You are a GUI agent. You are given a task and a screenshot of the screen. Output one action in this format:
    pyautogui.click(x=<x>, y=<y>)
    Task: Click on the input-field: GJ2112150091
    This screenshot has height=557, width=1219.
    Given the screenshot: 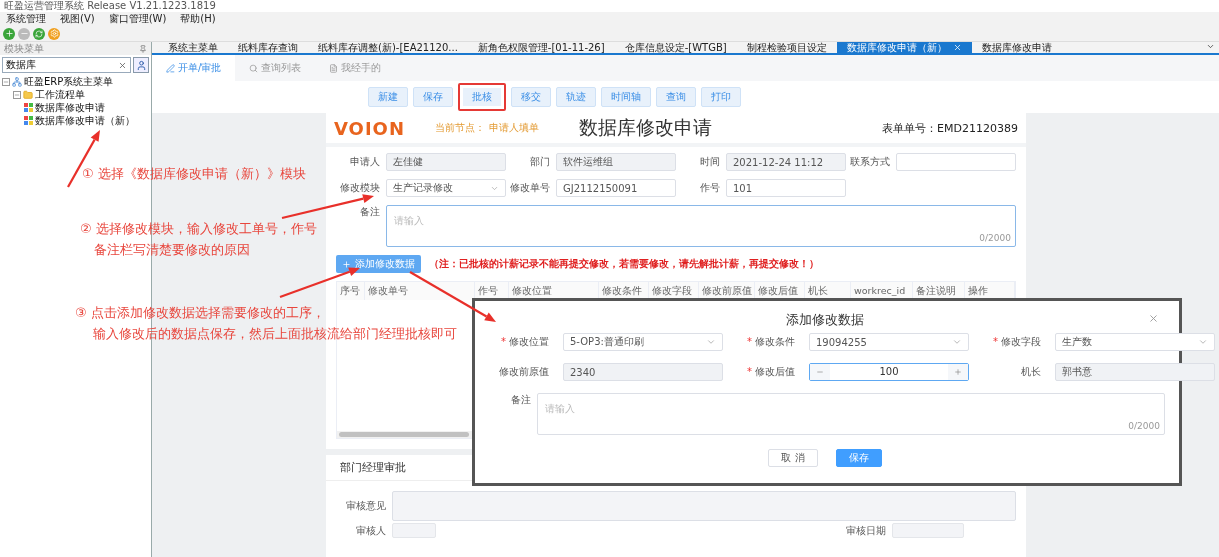 What is the action you would take?
    pyautogui.click(x=616, y=188)
    